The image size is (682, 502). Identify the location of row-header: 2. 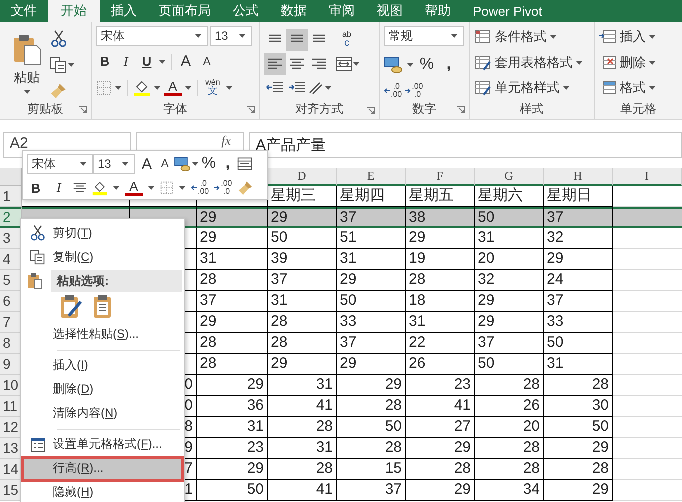
(11, 217).